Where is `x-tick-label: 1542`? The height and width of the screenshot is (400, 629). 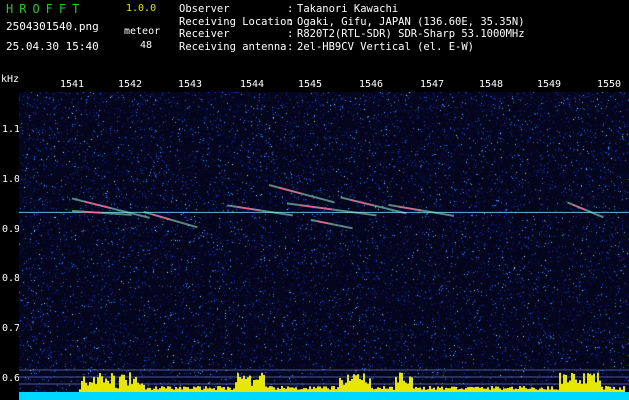
x-tick-label: 1542 is located at coordinates (130, 84).